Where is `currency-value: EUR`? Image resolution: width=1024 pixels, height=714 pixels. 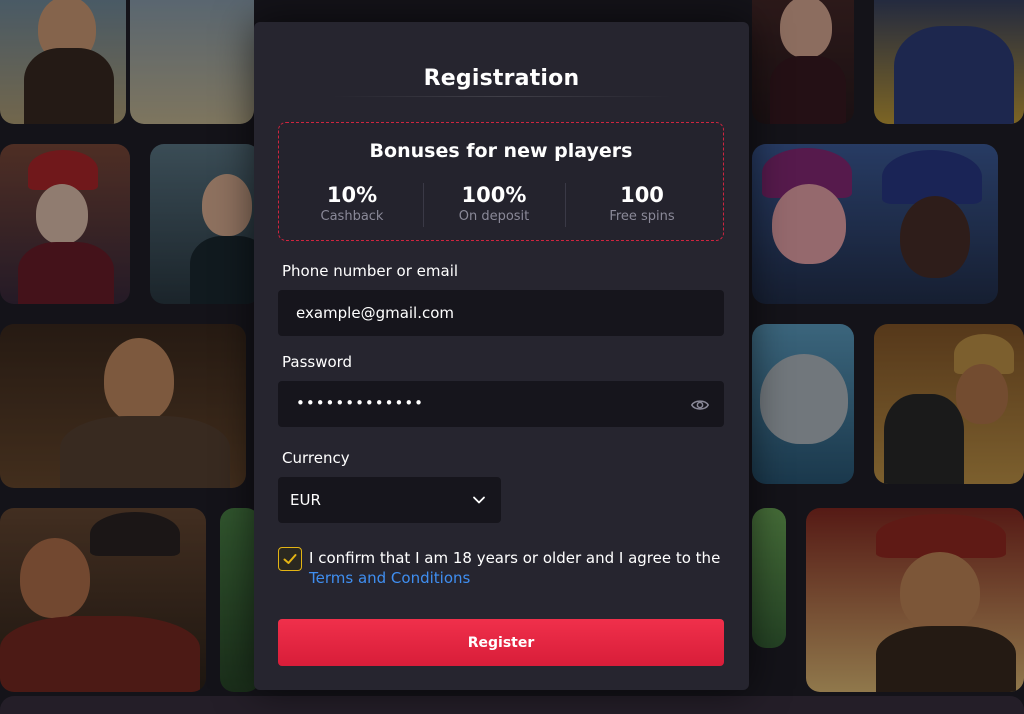 currency-value: EUR is located at coordinates (305, 500).